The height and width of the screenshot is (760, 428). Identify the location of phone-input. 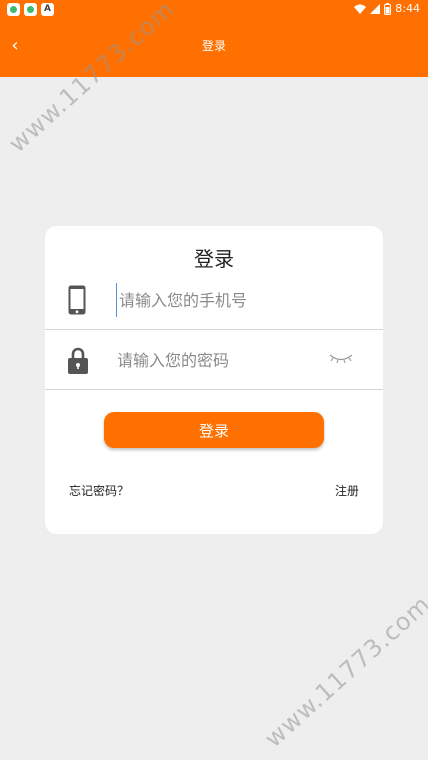
(226, 300).